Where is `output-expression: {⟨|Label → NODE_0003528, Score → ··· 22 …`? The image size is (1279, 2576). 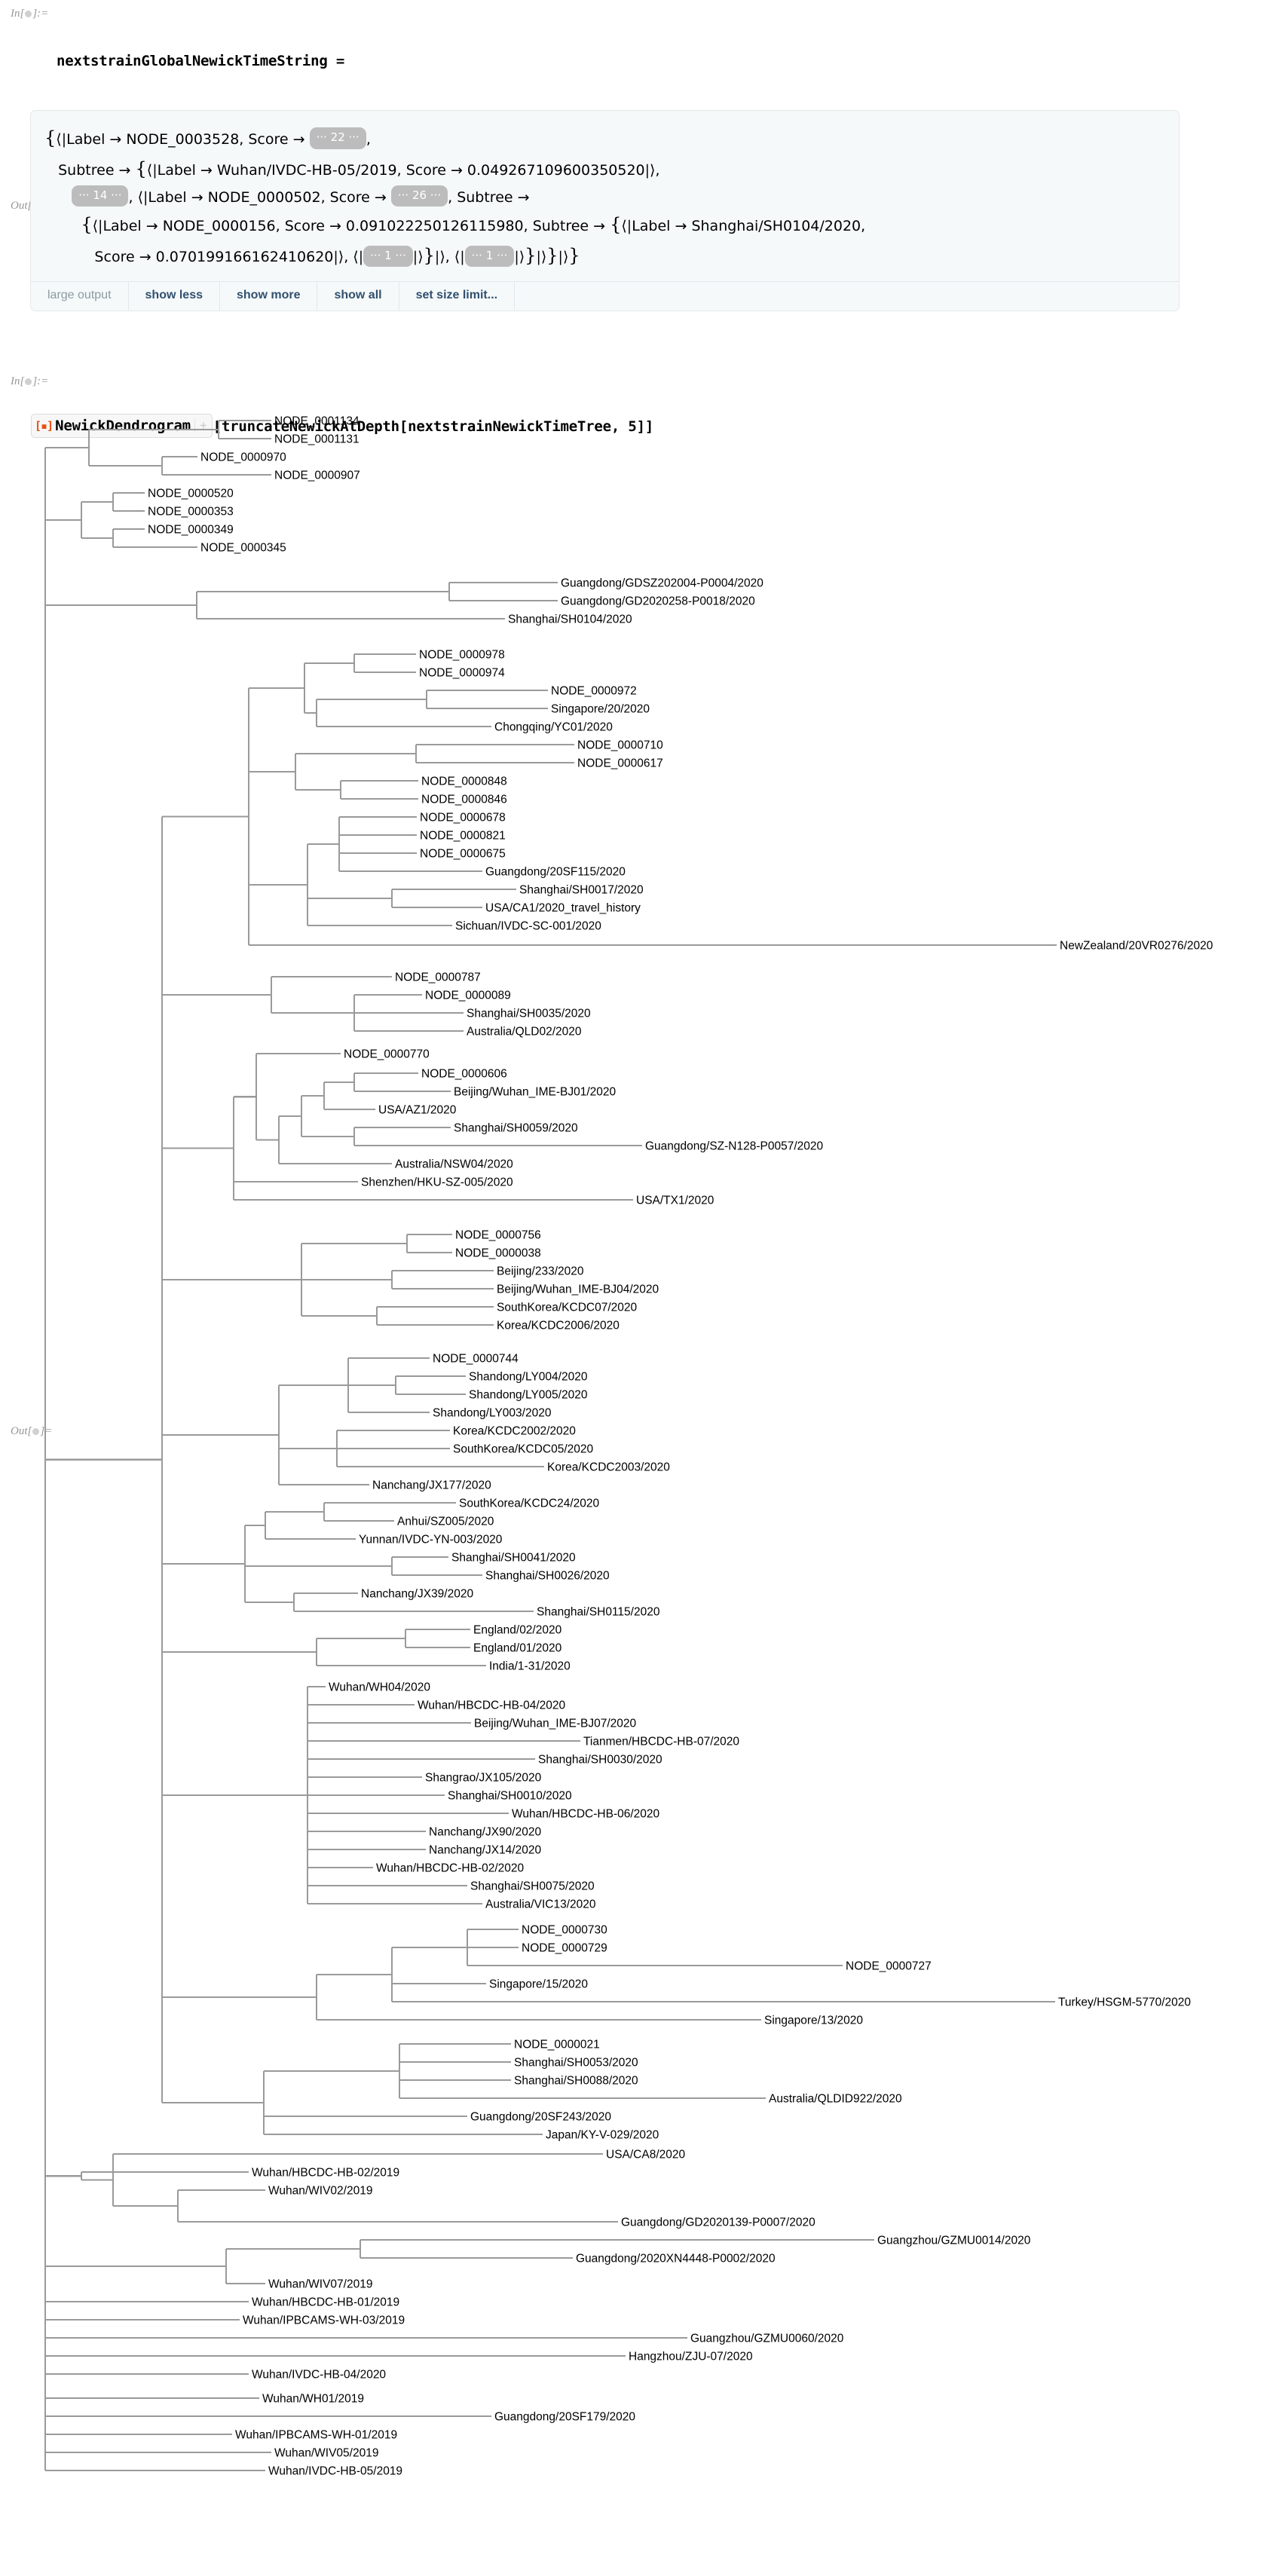
output-expression: {⟨|Label → NODE_0003528, Score → ··· 22 … is located at coordinates (455, 197).